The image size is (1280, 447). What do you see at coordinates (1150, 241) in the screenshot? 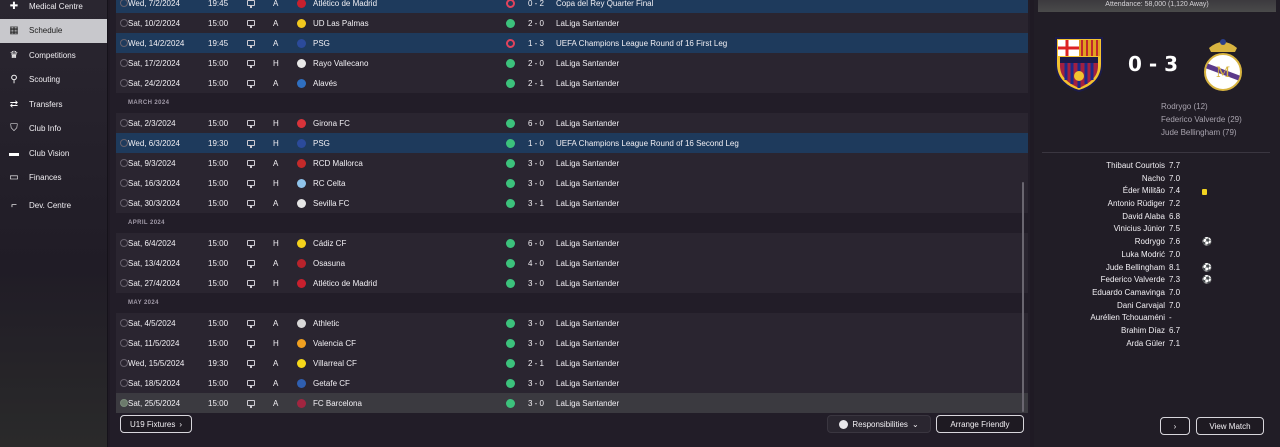
I see `player-name: Rodrygo` at bounding box center [1150, 241].